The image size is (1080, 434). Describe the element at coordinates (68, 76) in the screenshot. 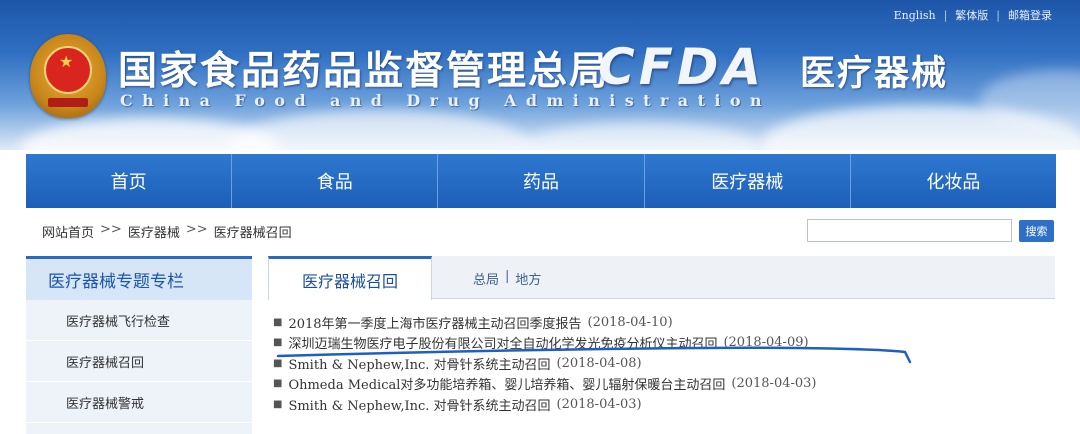

I see `national-emblem-icon: ★` at that location.